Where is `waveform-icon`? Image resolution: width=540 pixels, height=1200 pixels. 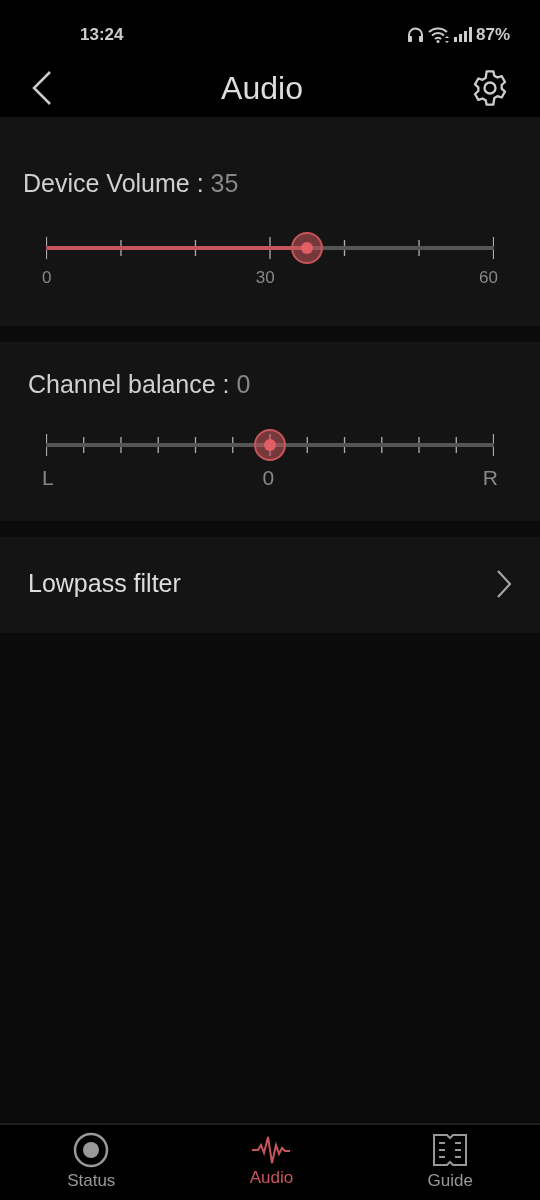 waveform-icon is located at coordinates (271, 1149).